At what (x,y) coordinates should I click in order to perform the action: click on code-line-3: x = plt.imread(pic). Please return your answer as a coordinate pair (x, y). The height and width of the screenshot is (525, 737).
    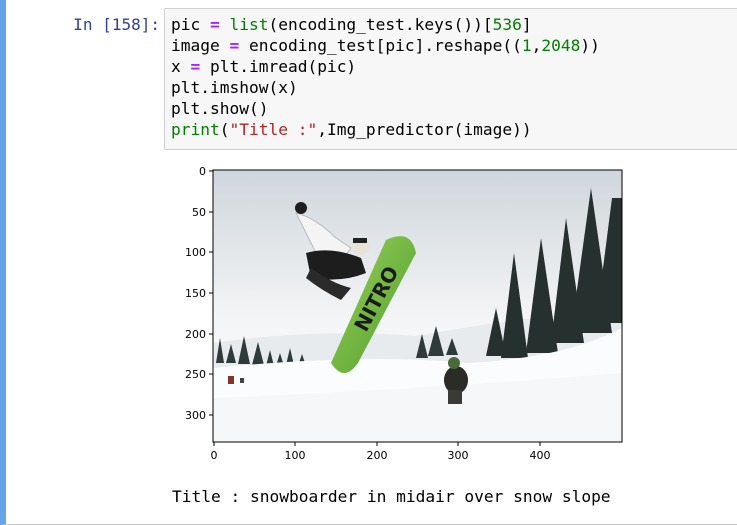
    Looking at the image, I should click on (264, 66).